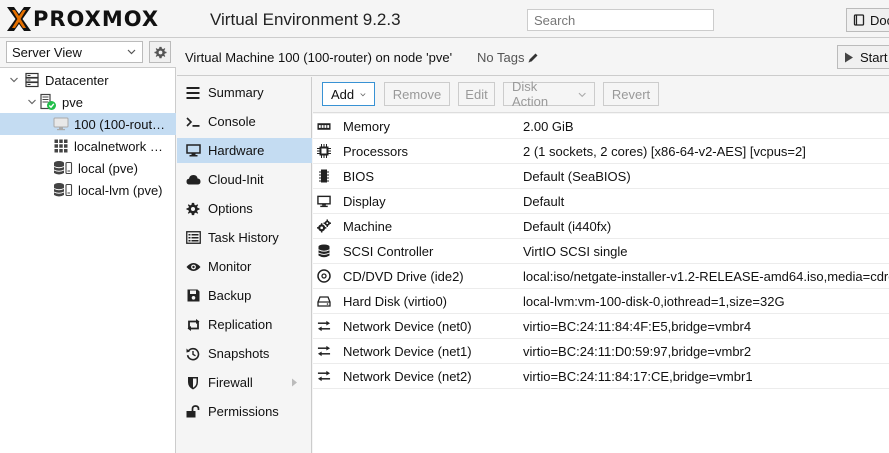 Image resolution: width=889 pixels, height=453 pixels. What do you see at coordinates (77, 80) in the screenshot?
I see `tree-item-label: Datacenter` at bounding box center [77, 80].